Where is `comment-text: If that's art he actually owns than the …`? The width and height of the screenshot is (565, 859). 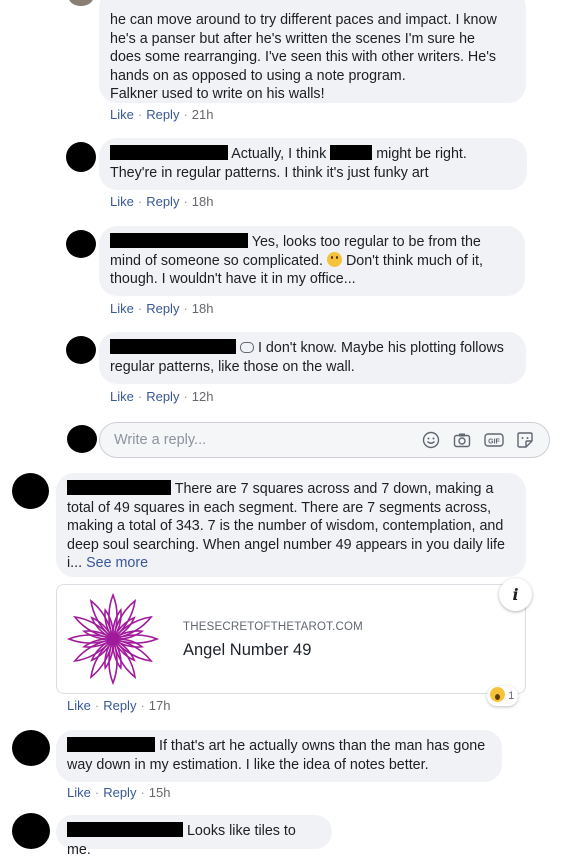
comment-text: If that's art he actually owns than the … is located at coordinates (276, 755).